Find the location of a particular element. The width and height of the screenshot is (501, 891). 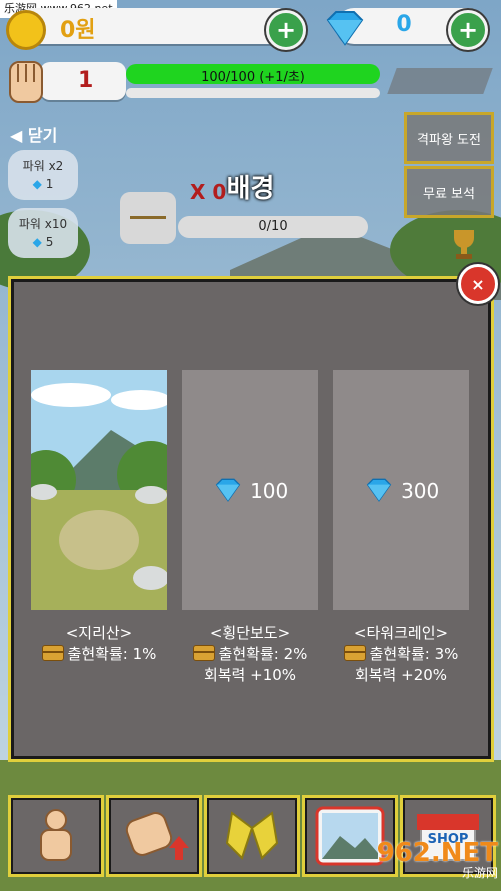

power-x10-button: 파워 x10 ◆ 5 is located at coordinates (43, 233).